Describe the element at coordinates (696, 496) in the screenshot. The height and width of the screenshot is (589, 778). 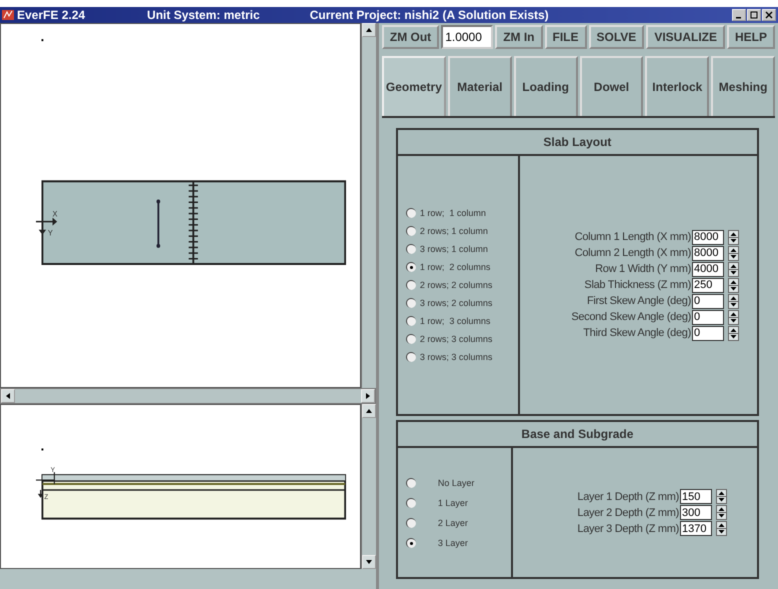
I see `input-field: 150` at that location.